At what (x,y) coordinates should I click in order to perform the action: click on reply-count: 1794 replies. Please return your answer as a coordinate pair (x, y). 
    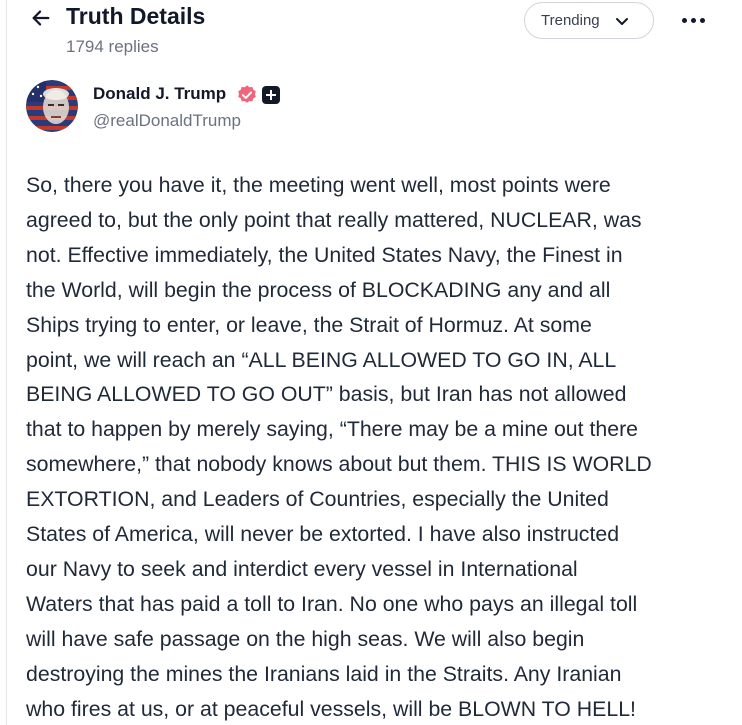
    Looking at the image, I should click on (112, 46).